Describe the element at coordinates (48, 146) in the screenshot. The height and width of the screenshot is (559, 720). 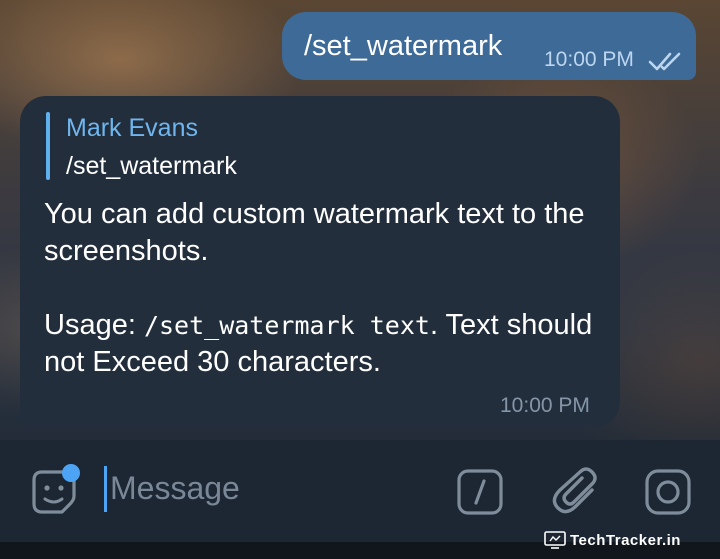
I see `reply-quote-bar` at that location.